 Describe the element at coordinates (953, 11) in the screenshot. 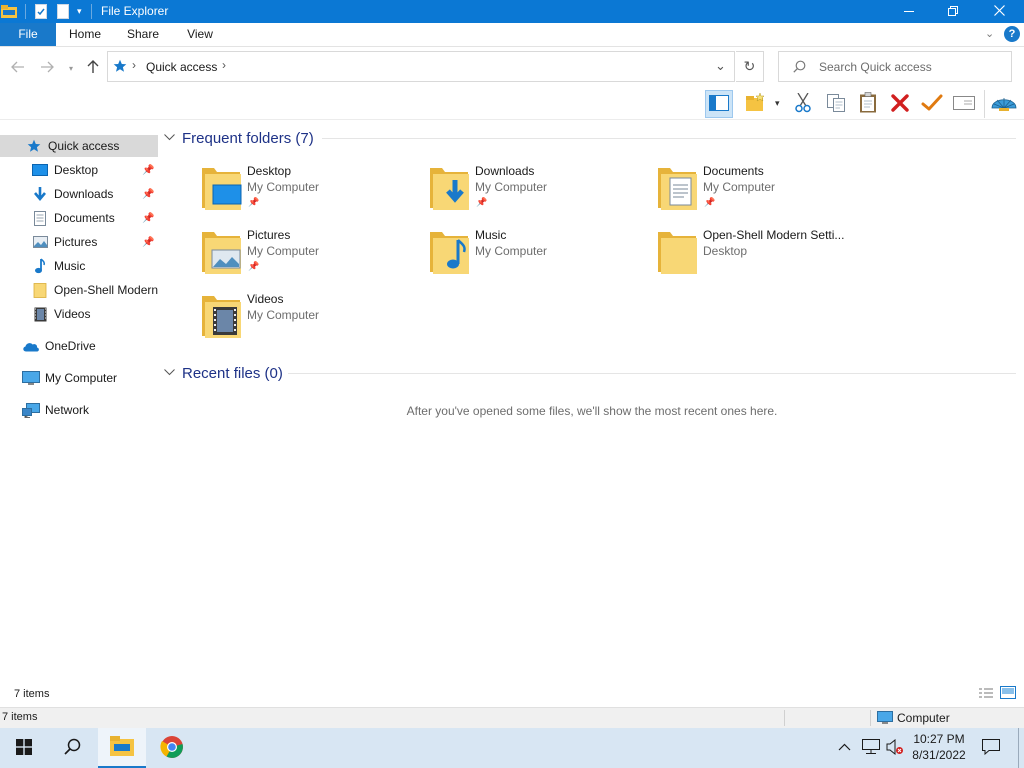

I see `maximize-button` at that location.